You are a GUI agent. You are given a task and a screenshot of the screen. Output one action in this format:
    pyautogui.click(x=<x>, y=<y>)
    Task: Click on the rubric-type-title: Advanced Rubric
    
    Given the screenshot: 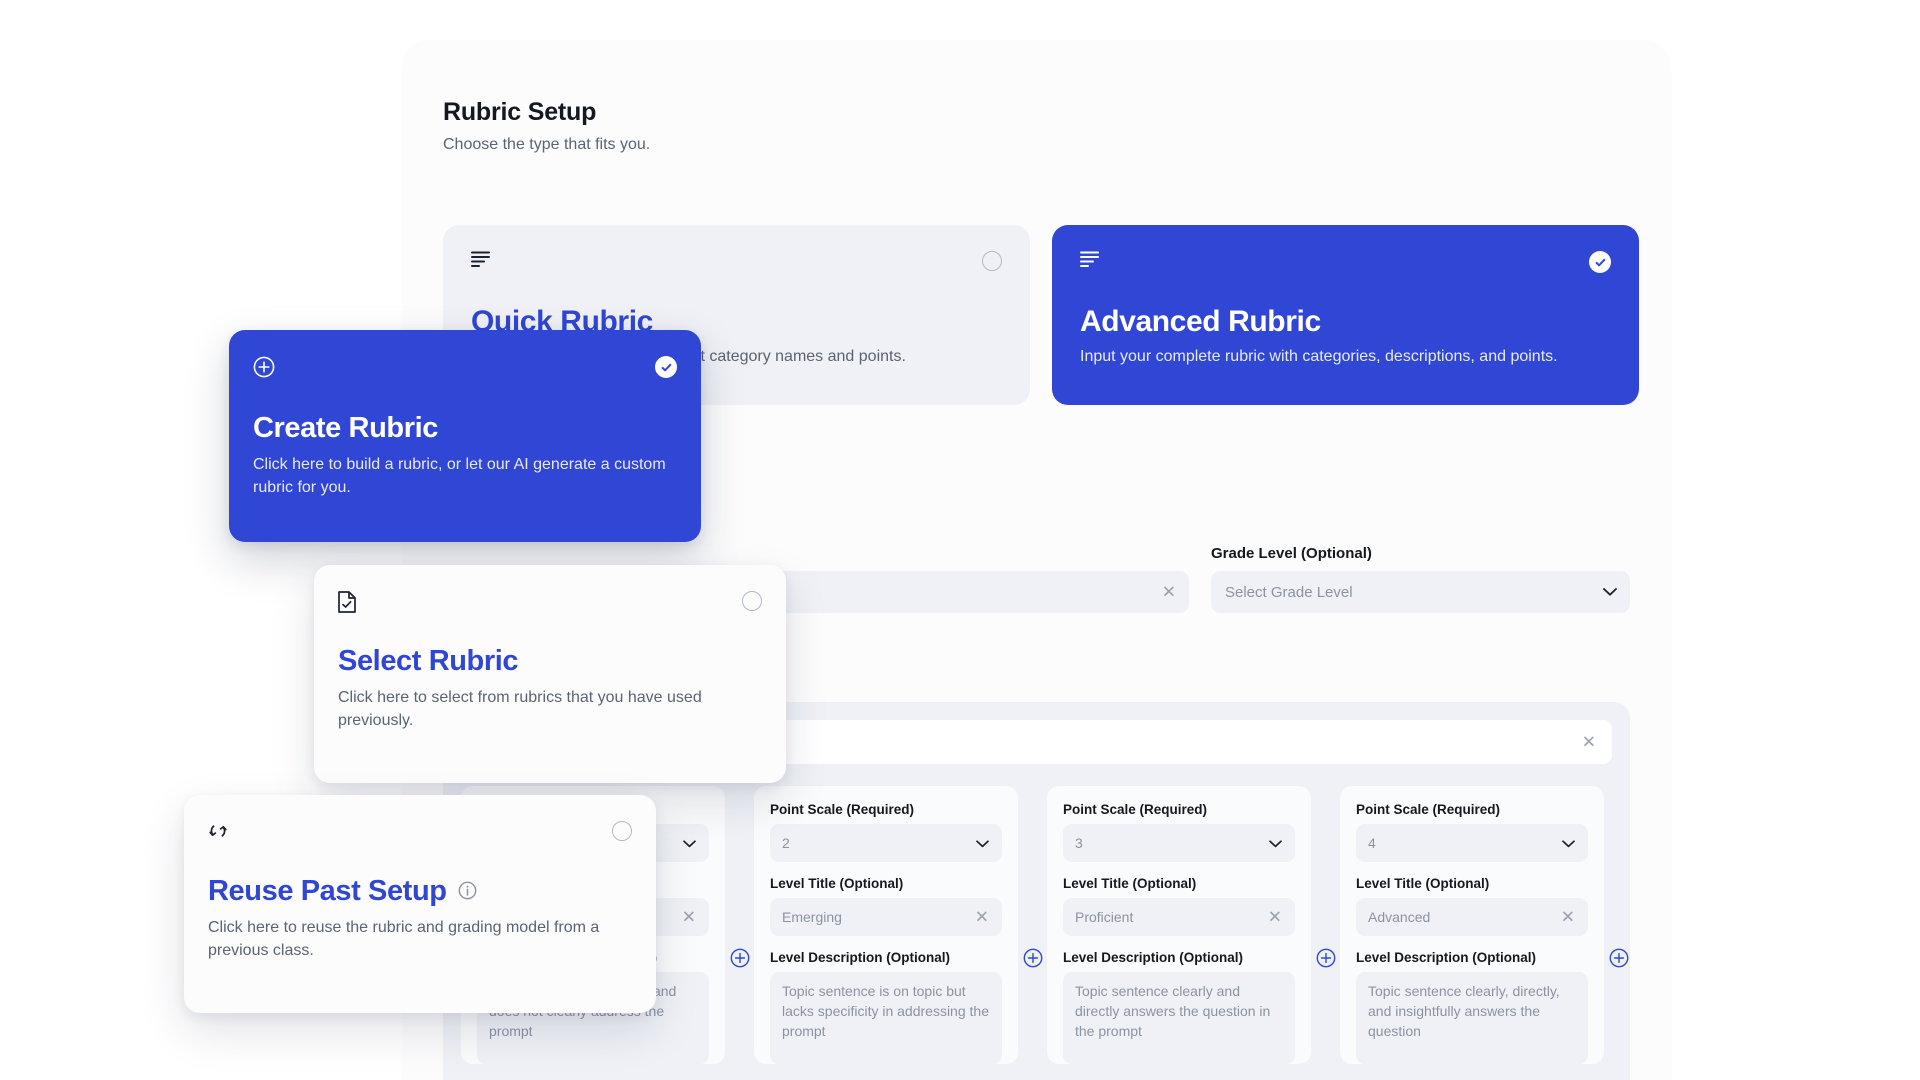 What is the action you would take?
    pyautogui.click(x=1200, y=321)
    